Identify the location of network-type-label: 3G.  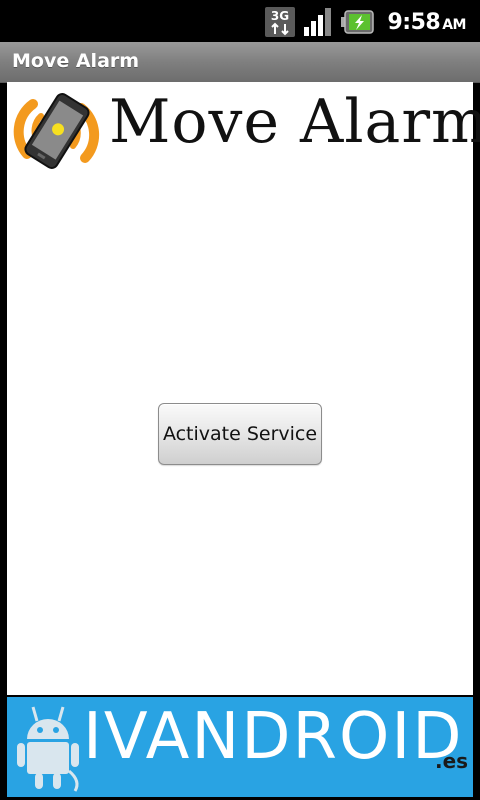
(280, 16).